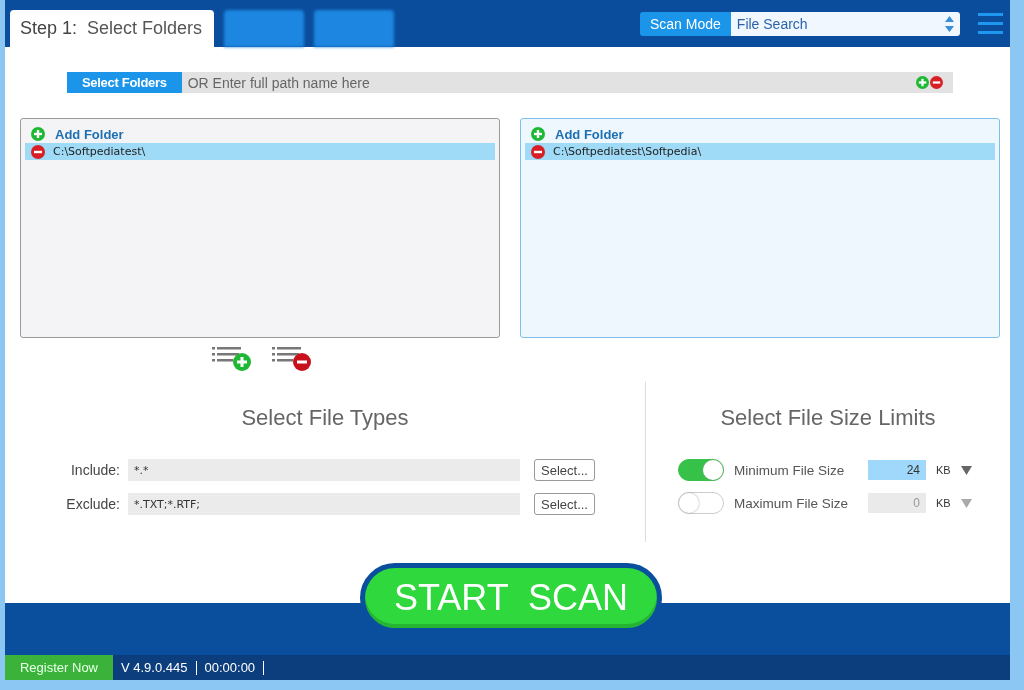 This screenshot has height=690, width=1024. I want to click on filter-field: *.*, so click(324, 470).